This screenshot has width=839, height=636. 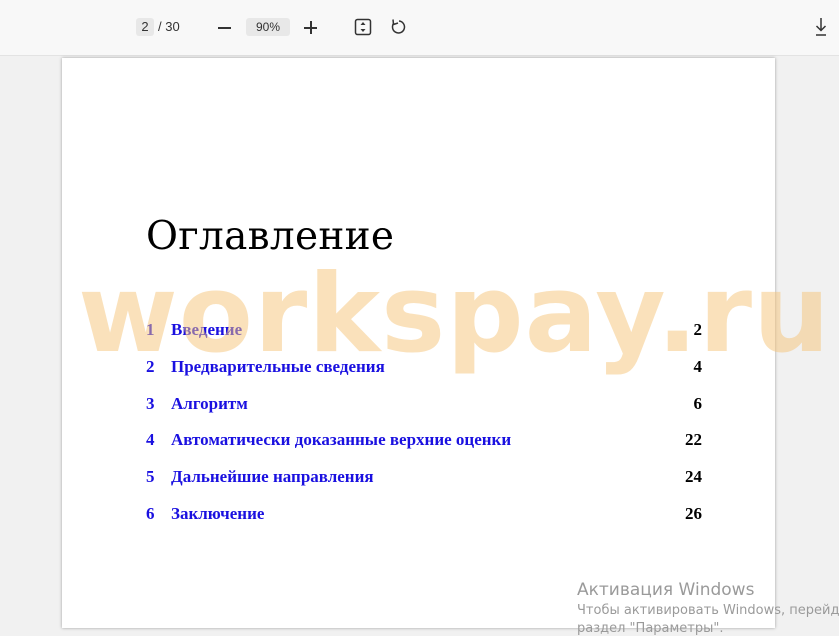 What do you see at coordinates (419, 28) in the screenshot?
I see `pdf-toolbar: 2 / 30 90%` at bounding box center [419, 28].